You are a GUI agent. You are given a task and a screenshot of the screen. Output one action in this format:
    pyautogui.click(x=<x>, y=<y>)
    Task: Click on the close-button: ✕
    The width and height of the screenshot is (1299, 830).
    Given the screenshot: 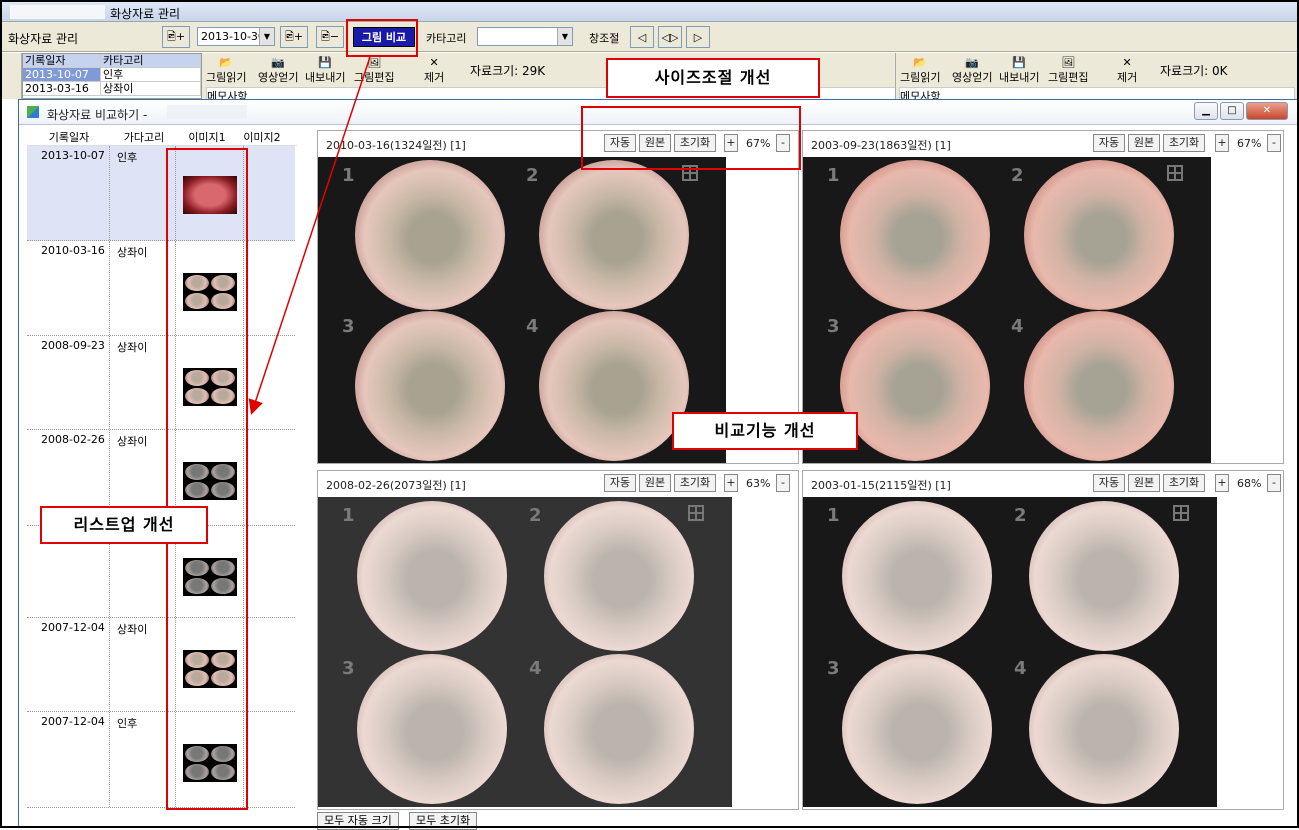 What is the action you would take?
    pyautogui.click(x=1267, y=111)
    